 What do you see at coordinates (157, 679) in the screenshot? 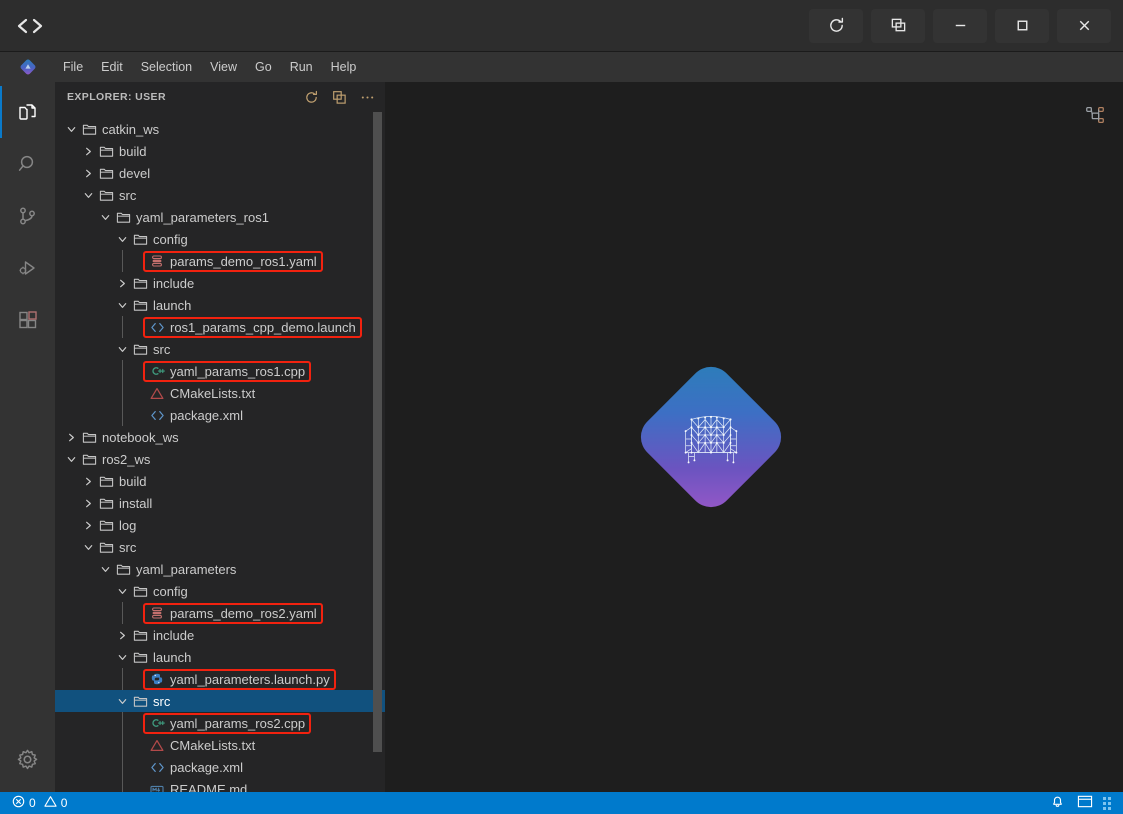
I see `python-file-icon` at bounding box center [157, 679].